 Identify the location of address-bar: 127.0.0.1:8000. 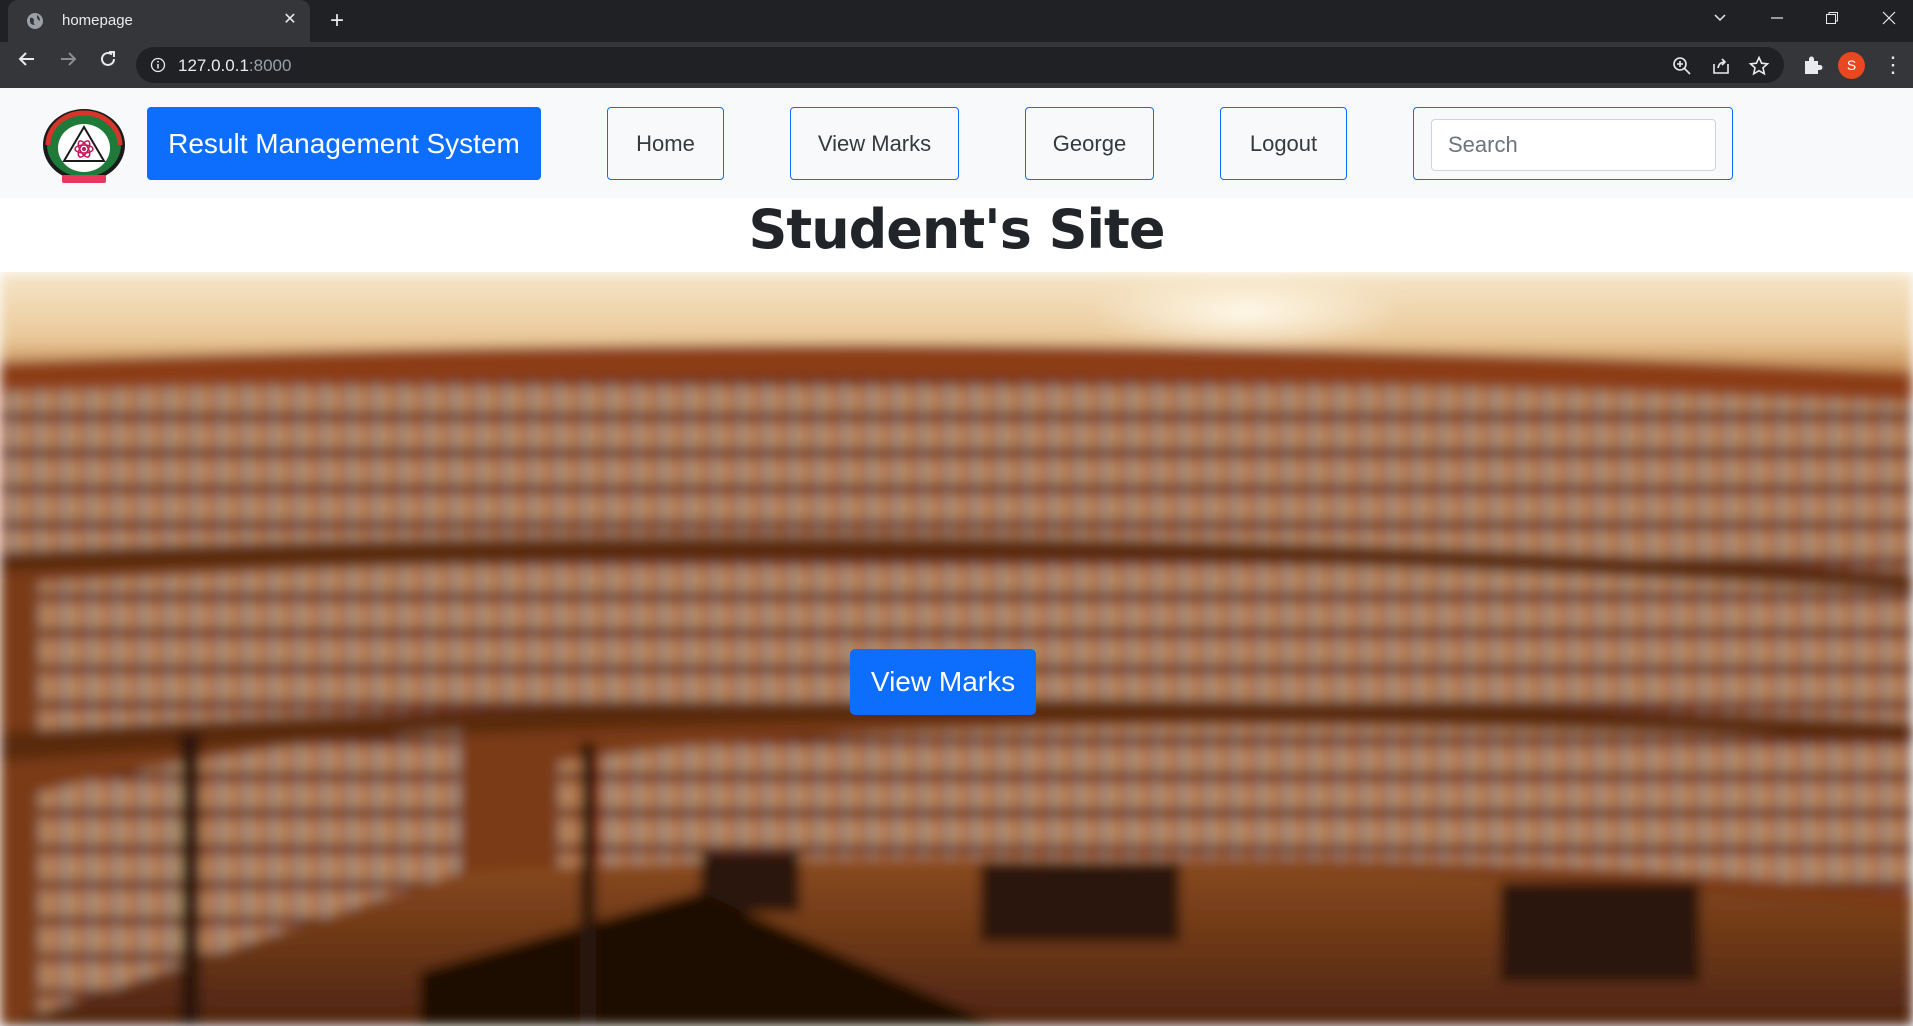
(960, 65).